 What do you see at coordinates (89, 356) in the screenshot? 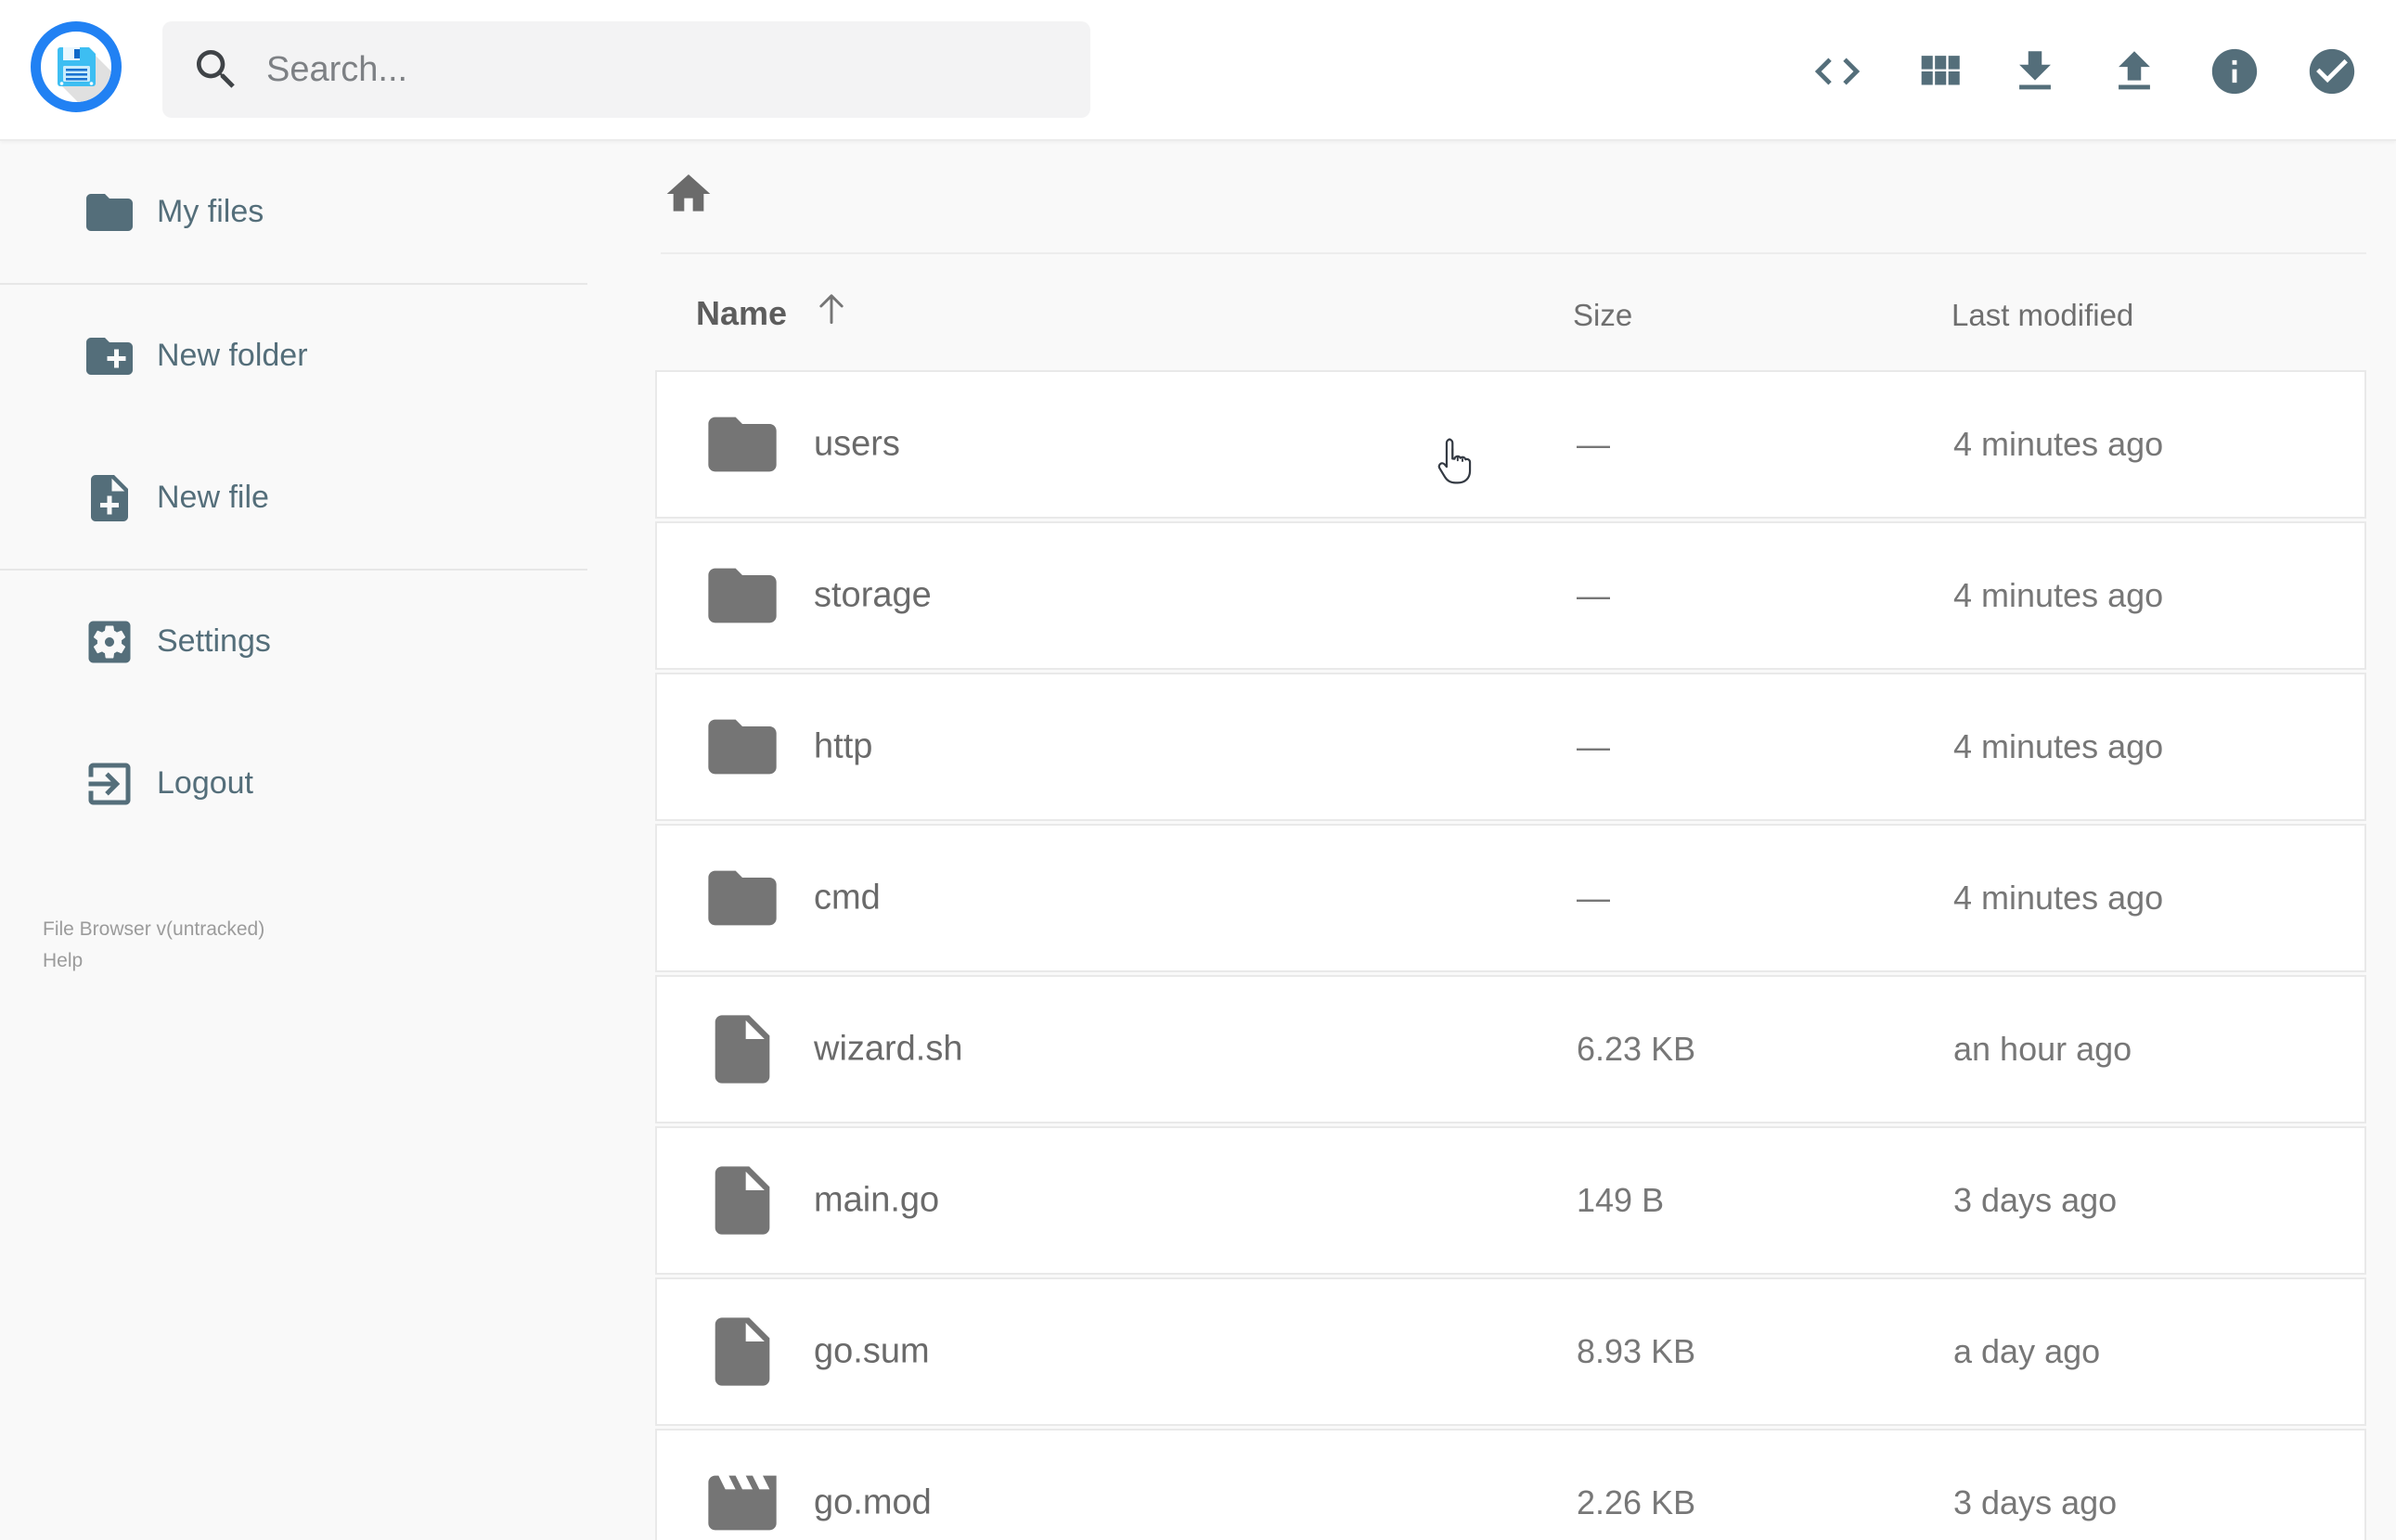
I see `new-folder-icon` at bounding box center [89, 356].